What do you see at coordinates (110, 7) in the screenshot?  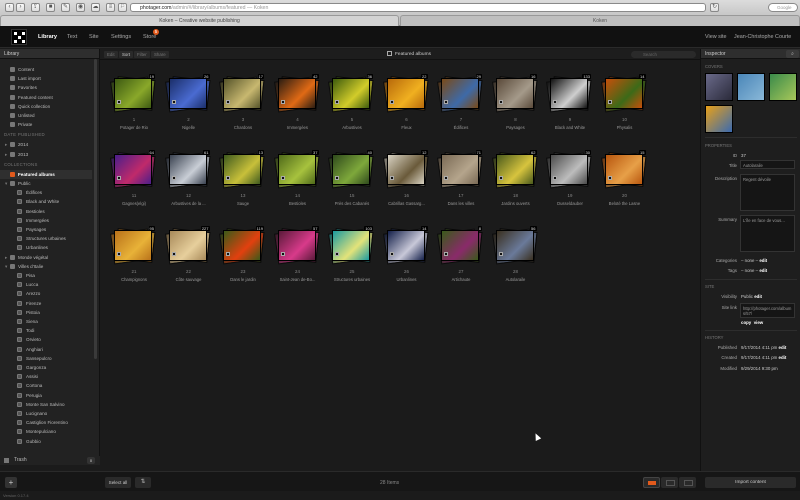 I see `sidebar-toggle-icon: ≡` at bounding box center [110, 7].